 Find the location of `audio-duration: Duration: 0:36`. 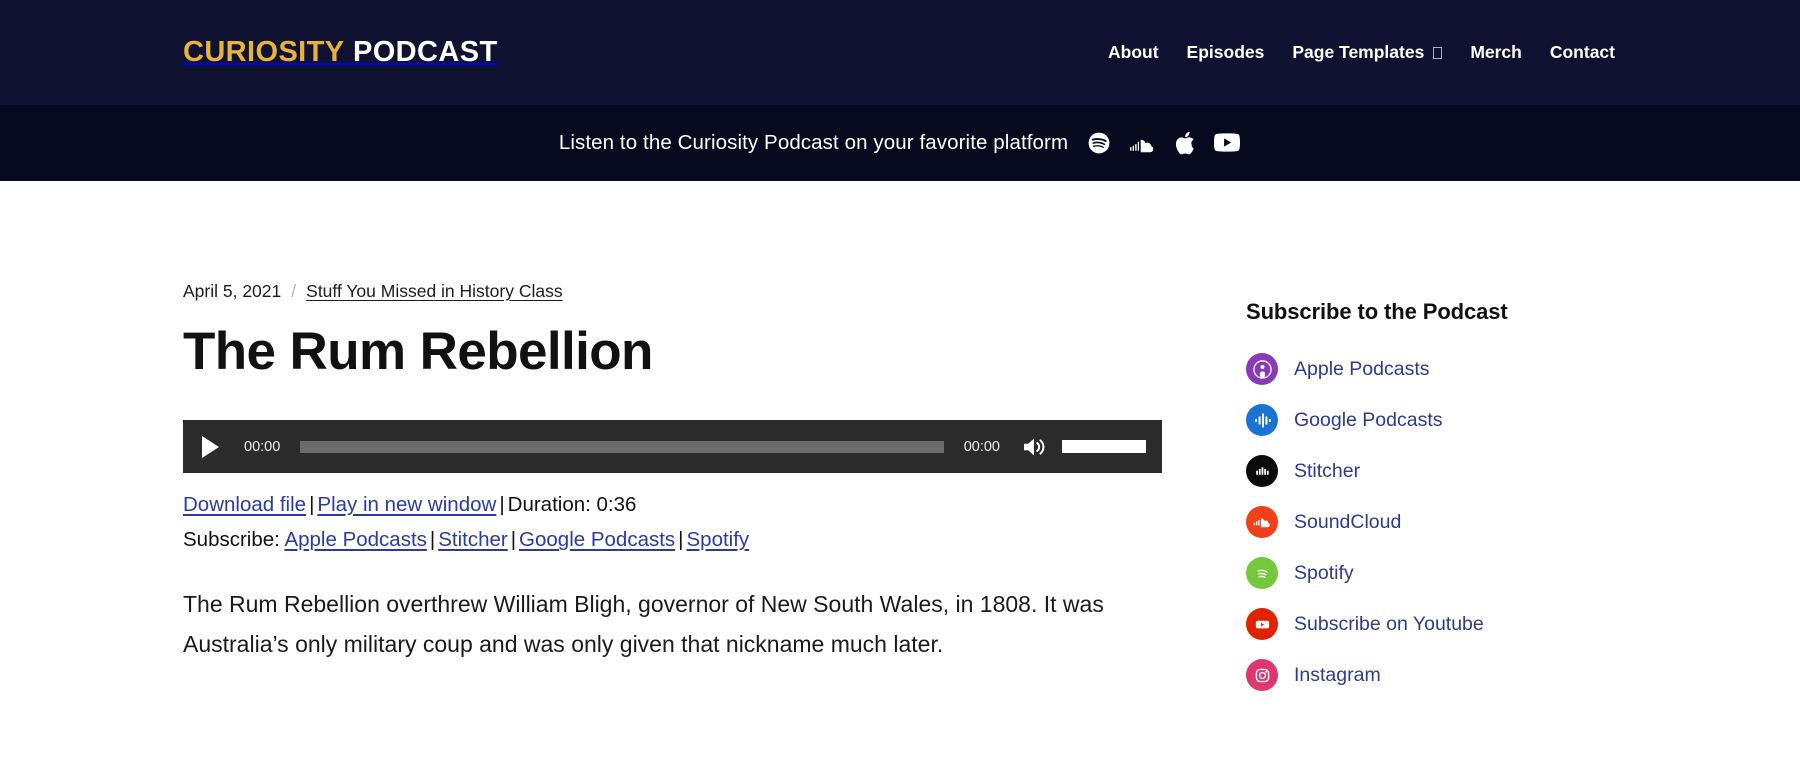

audio-duration: Duration: 0:36 is located at coordinates (572, 505).